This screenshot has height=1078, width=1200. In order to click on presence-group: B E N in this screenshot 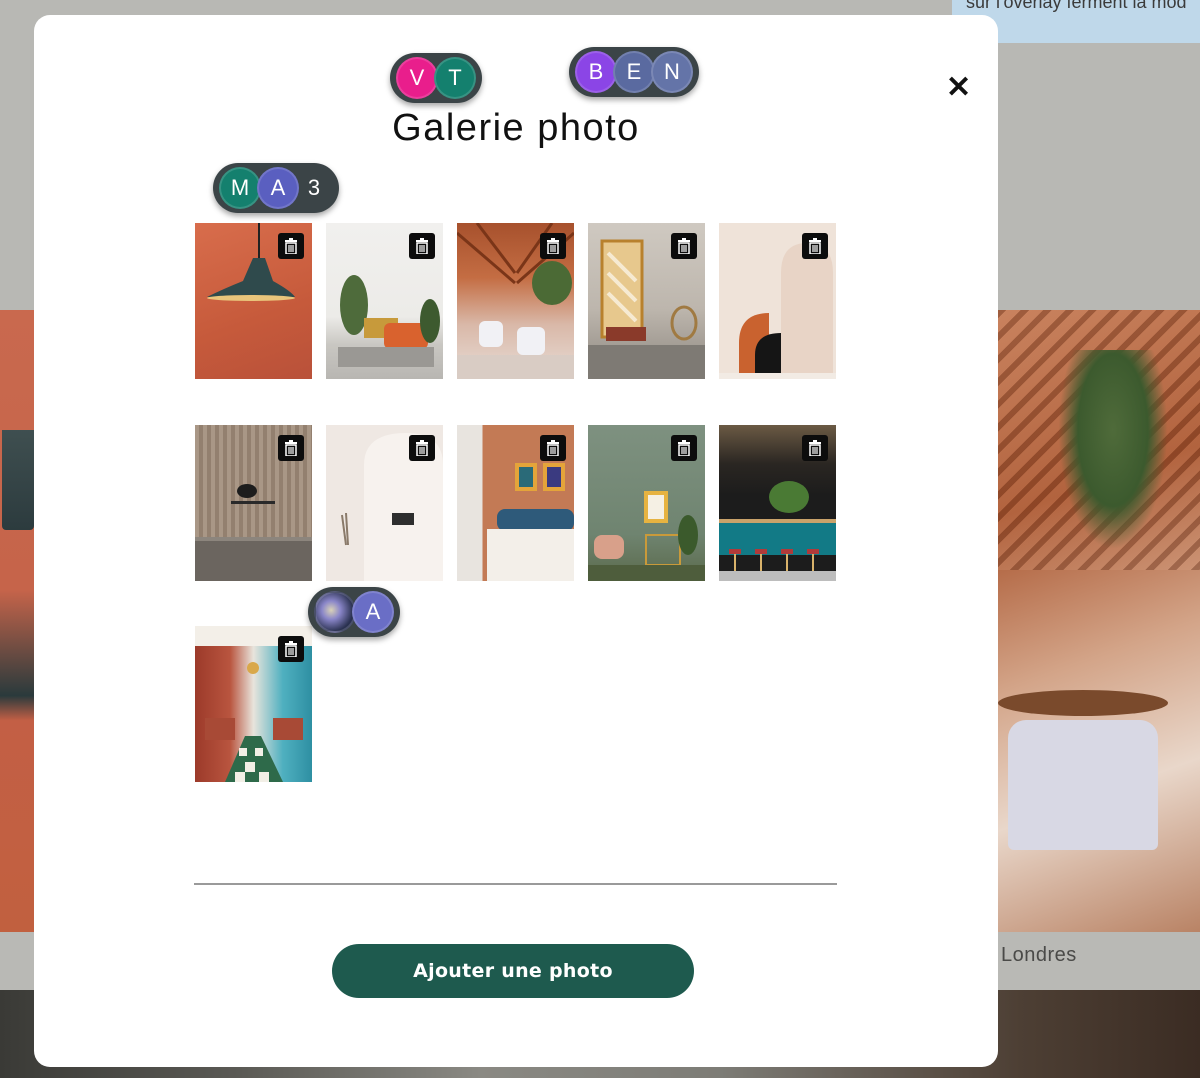, I will do `click(634, 72)`.